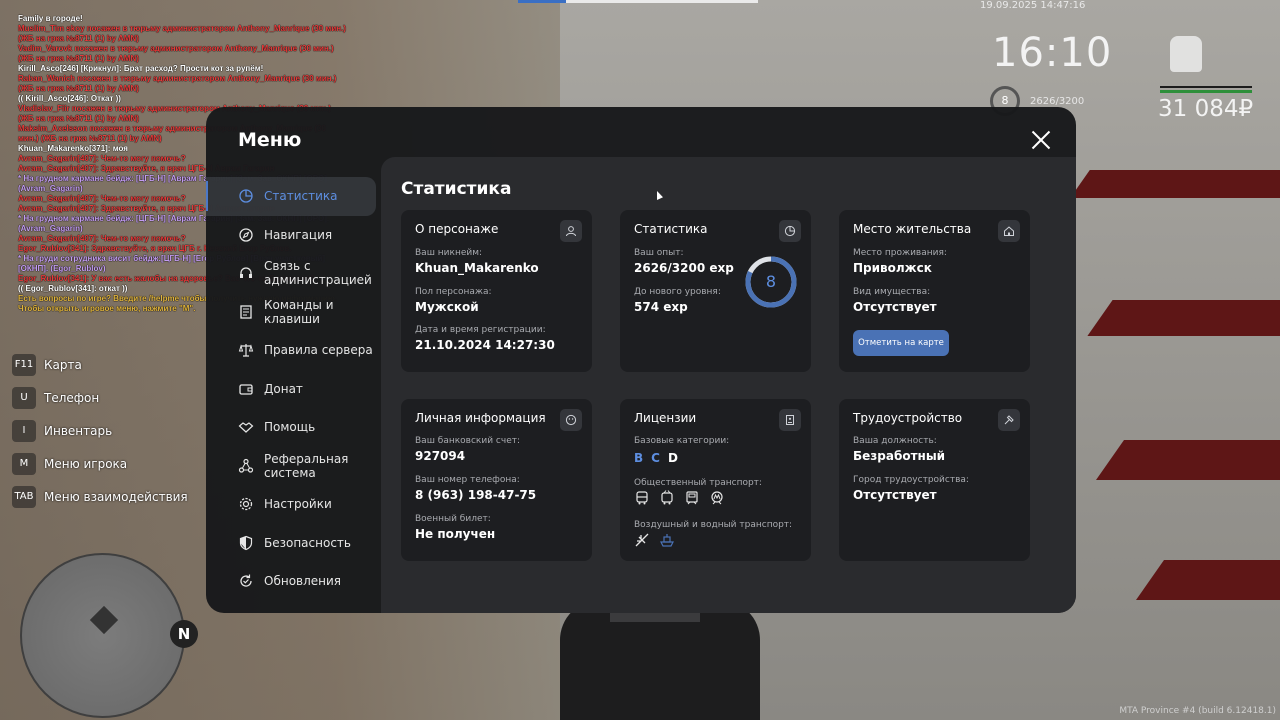  What do you see at coordinates (246, 273) in the screenshot?
I see `headset-icon` at bounding box center [246, 273].